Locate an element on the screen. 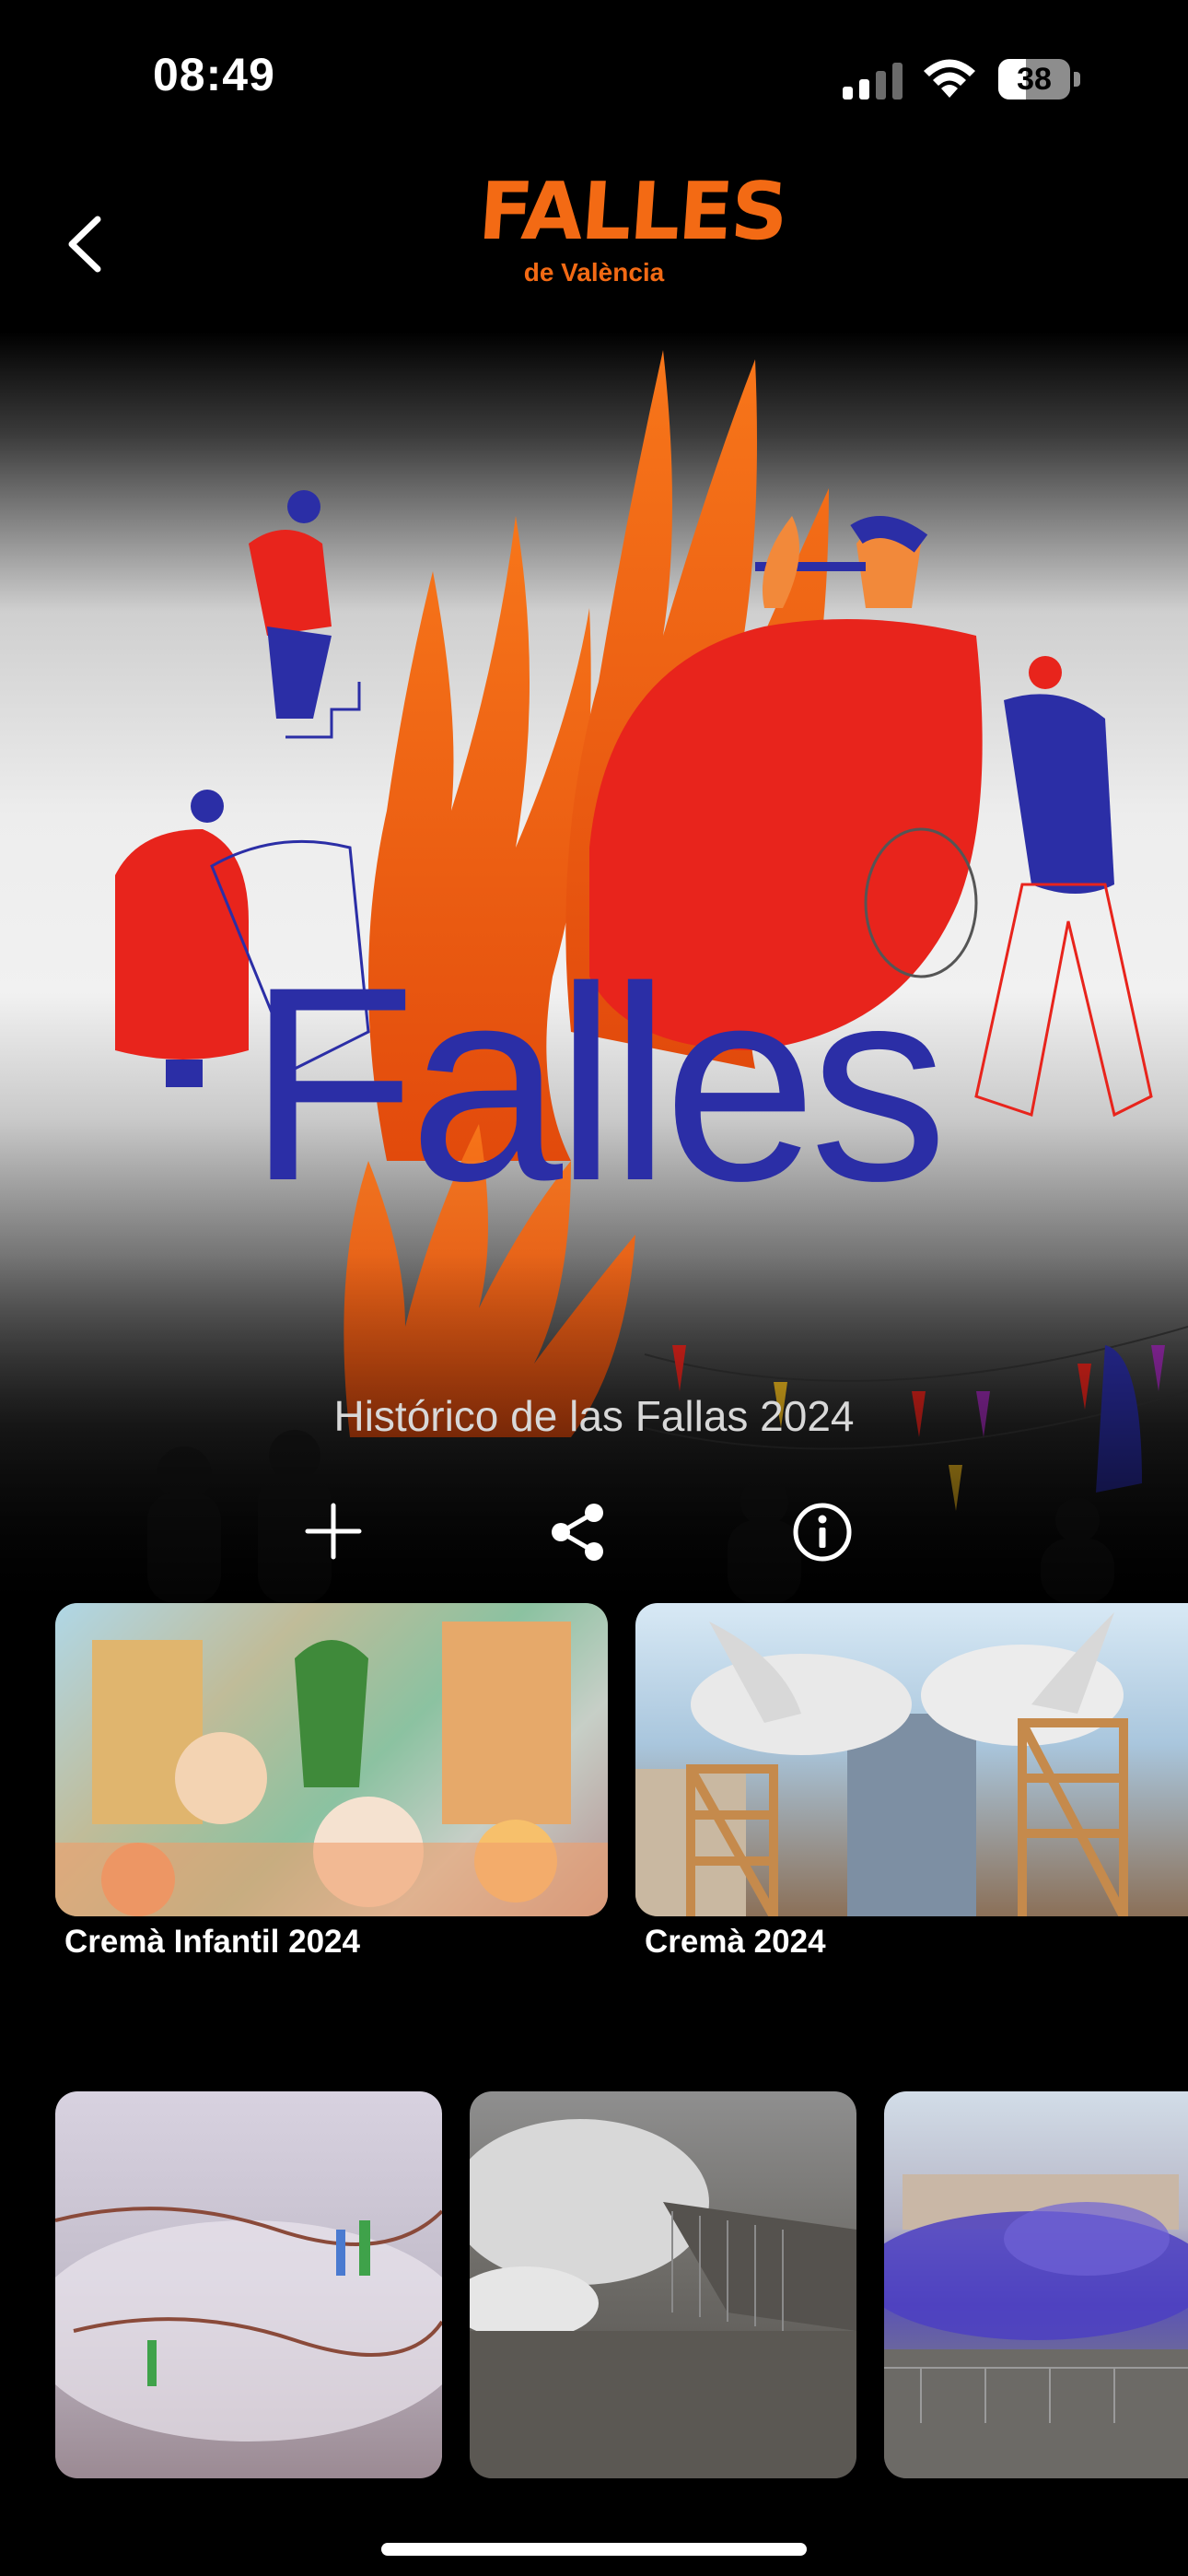  card-label: Cremà Infantil 2024 is located at coordinates (212, 1942).